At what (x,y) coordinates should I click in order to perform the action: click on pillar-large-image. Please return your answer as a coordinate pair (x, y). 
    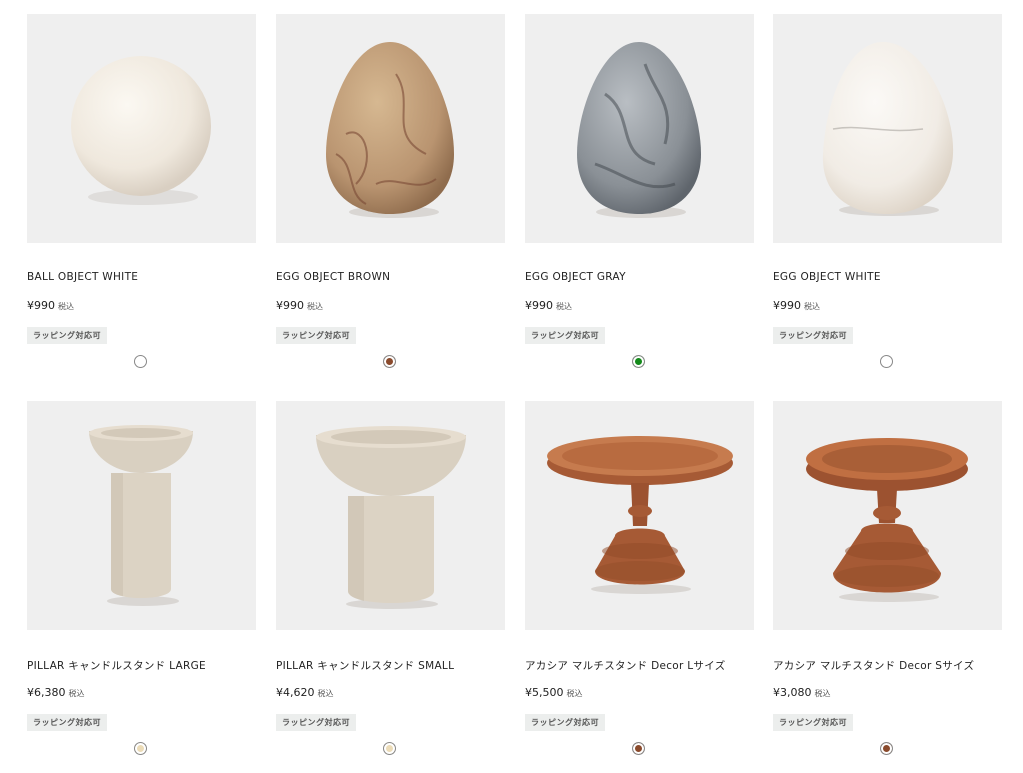
    Looking at the image, I should click on (141, 515).